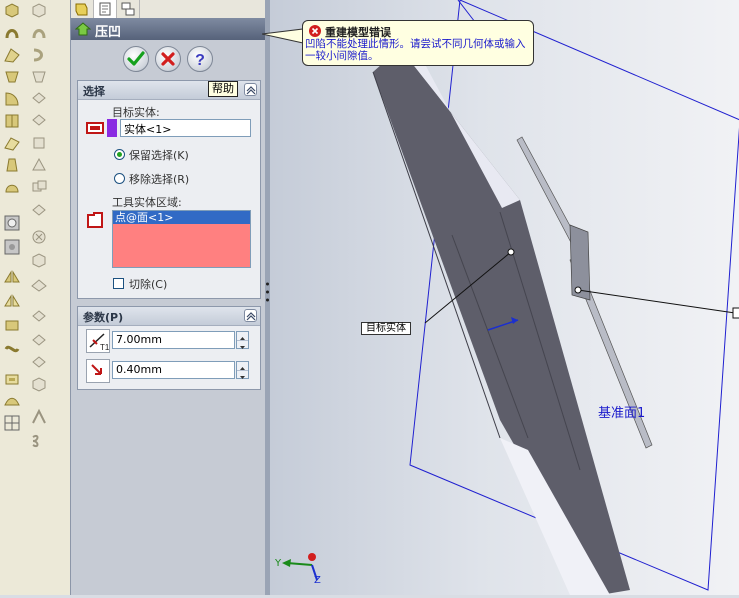 The height and width of the screenshot is (598, 739). I want to click on cut-label: 切除(C), so click(148, 284).